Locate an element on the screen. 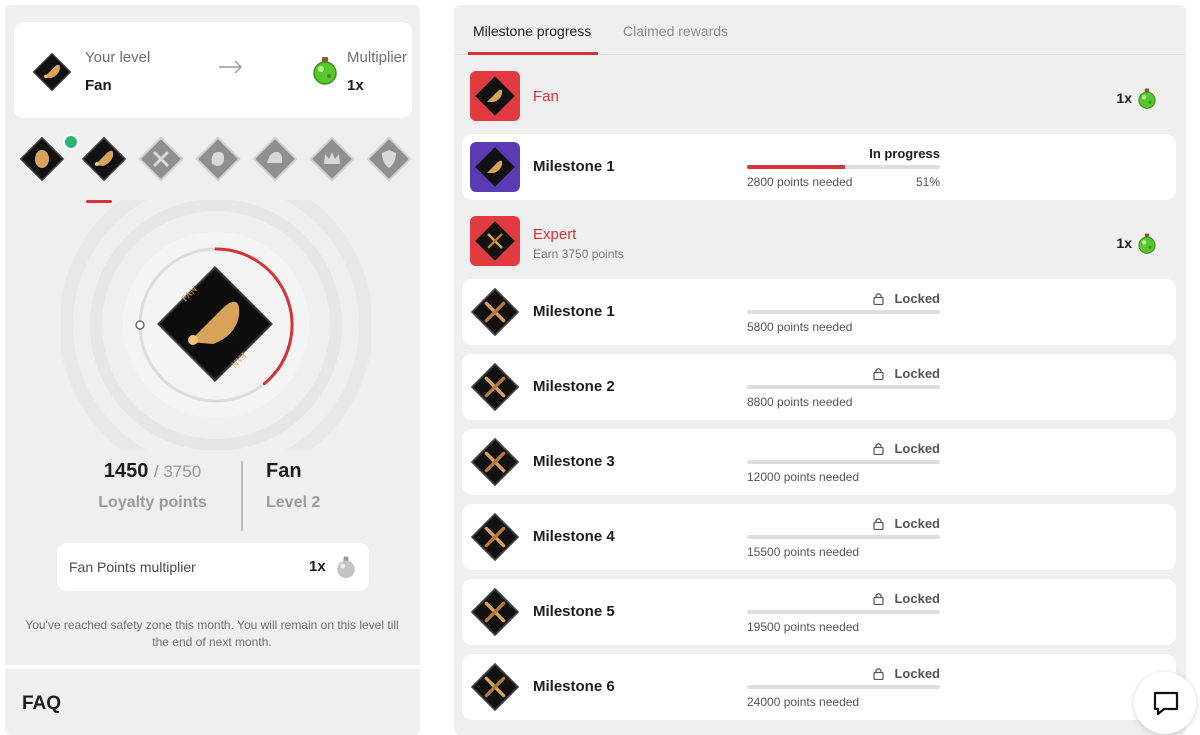 This screenshot has width=1200, height=735. milestone-title: Milestone 4 is located at coordinates (574, 536).